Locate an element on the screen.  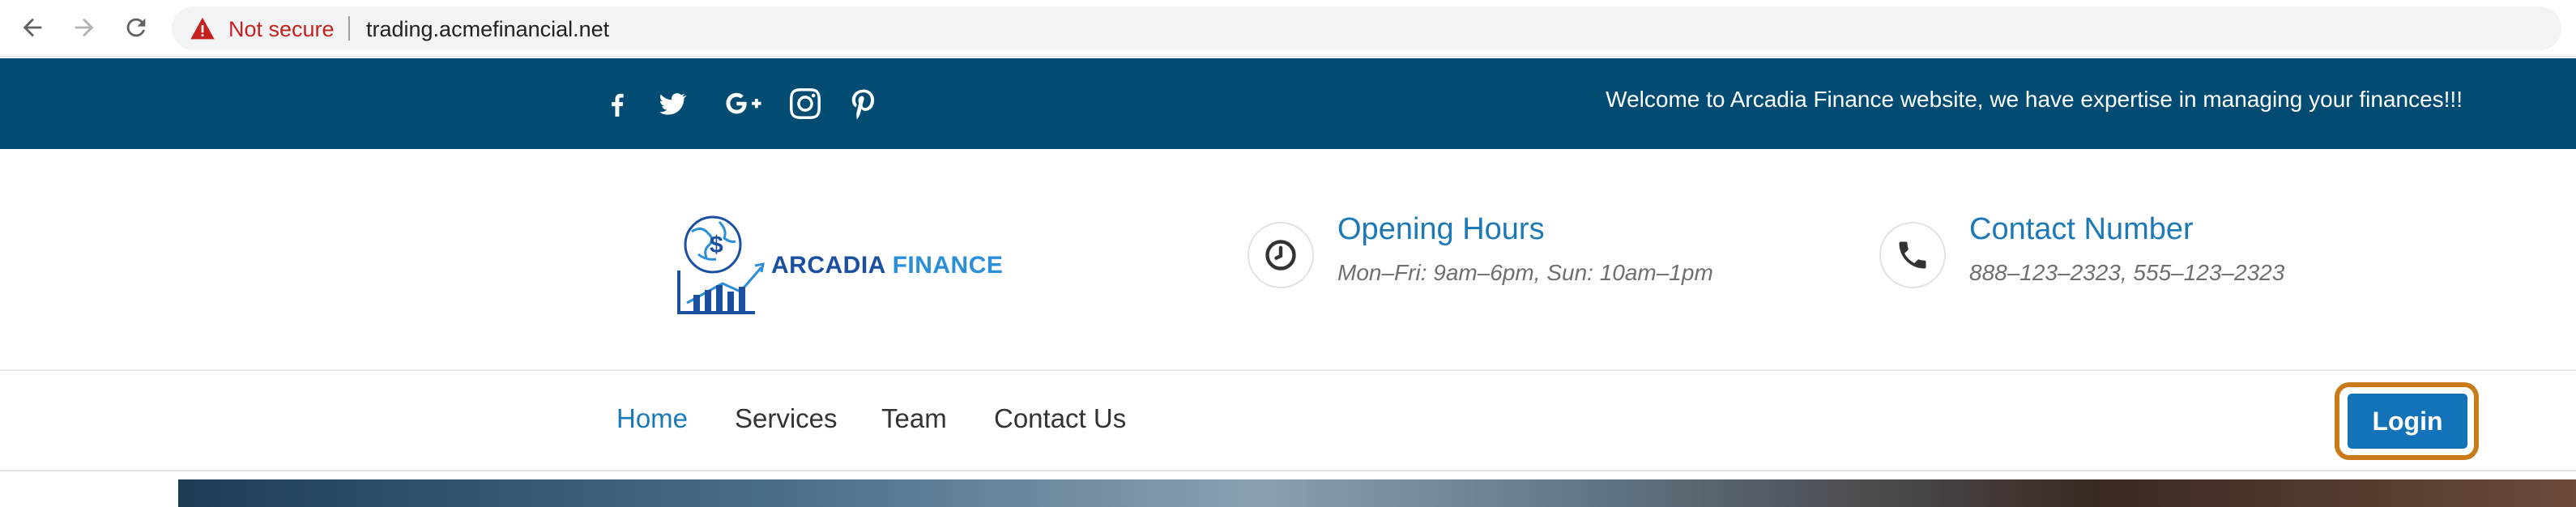
twitter-link is located at coordinates (672, 104).